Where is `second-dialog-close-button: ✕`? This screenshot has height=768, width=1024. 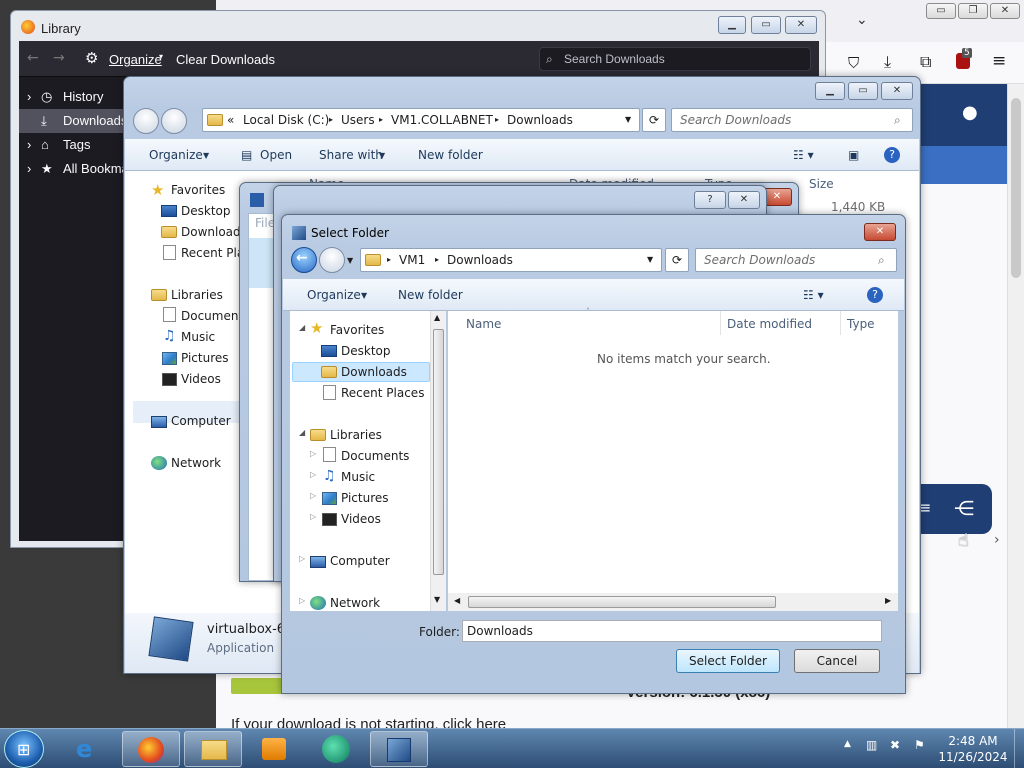 second-dialog-close-button: ✕ is located at coordinates (744, 200).